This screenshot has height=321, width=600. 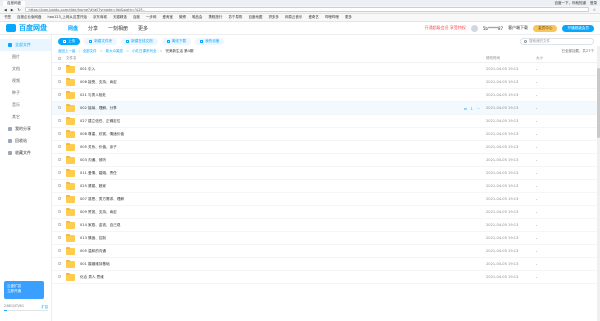 I want to click on expand-link: 扩容, so click(x=44, y=306).